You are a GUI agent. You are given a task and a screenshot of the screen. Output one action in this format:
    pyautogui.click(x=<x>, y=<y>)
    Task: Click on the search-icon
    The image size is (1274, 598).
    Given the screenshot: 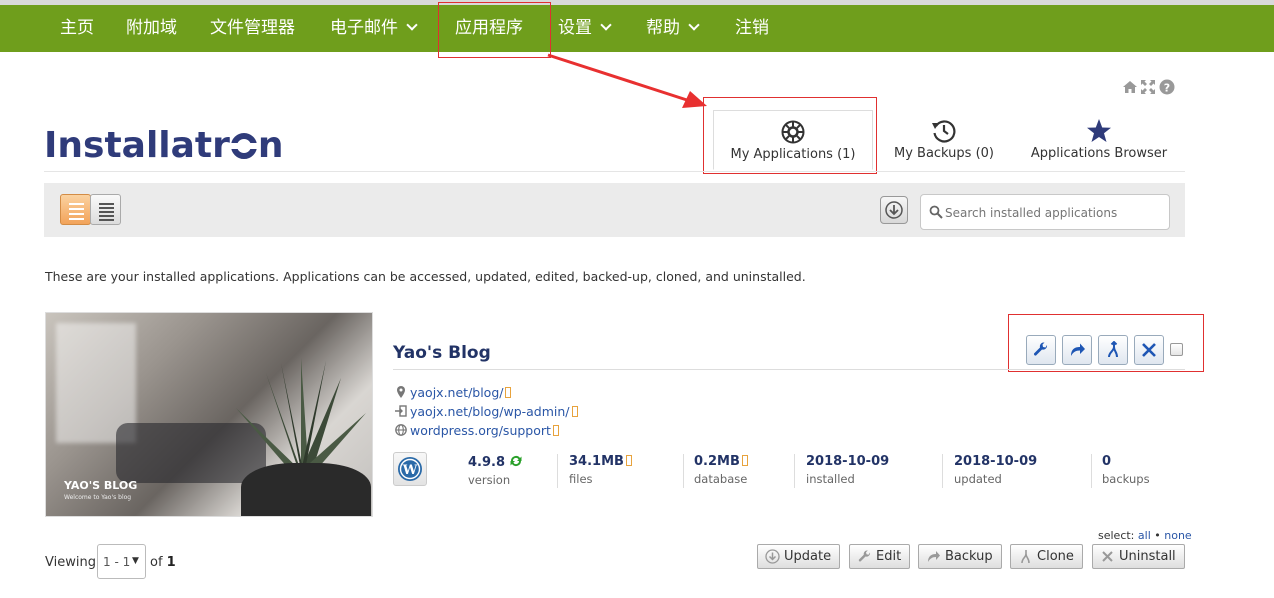 What is the action you would take?
    pyautogui.click(x=936, y=212)
    